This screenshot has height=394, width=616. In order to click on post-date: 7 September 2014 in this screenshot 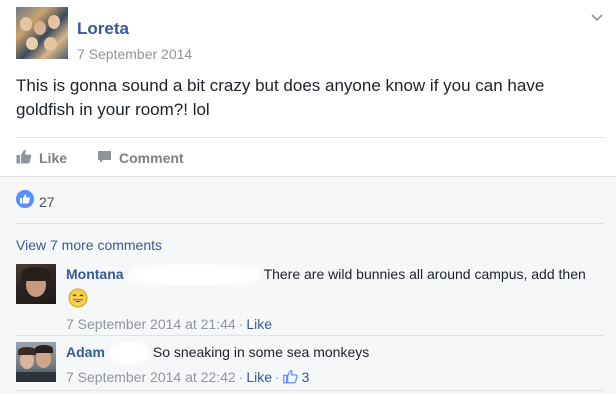, I will do `click(134, 54)`.